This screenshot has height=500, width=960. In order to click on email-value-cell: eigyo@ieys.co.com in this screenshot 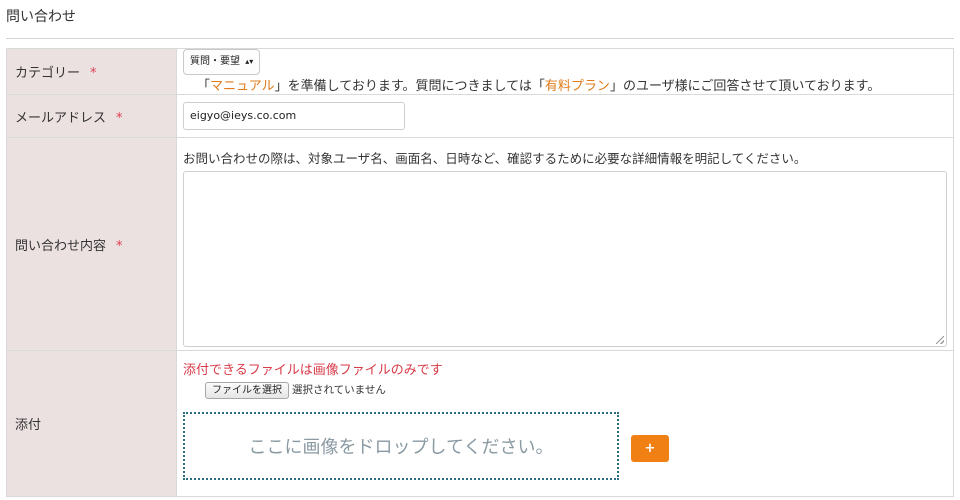, I will do `click(565, 116)`.